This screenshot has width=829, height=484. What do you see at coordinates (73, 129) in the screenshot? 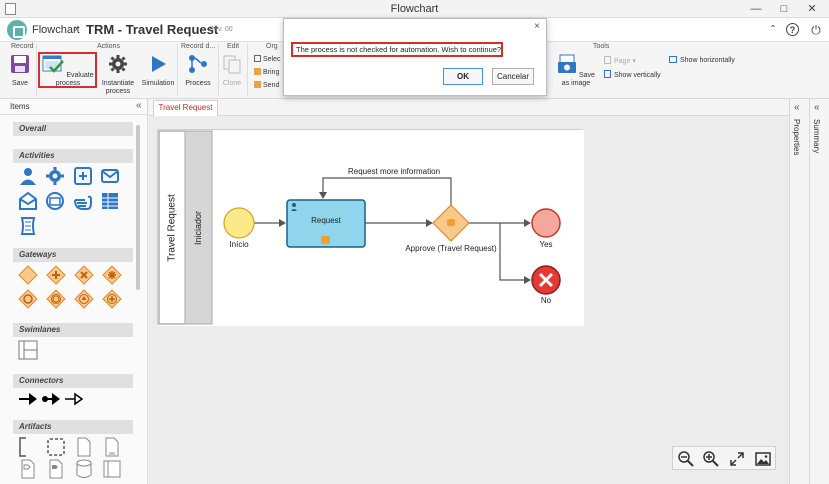
I see `section-overall: Overall` at bounding box center [73, 129].